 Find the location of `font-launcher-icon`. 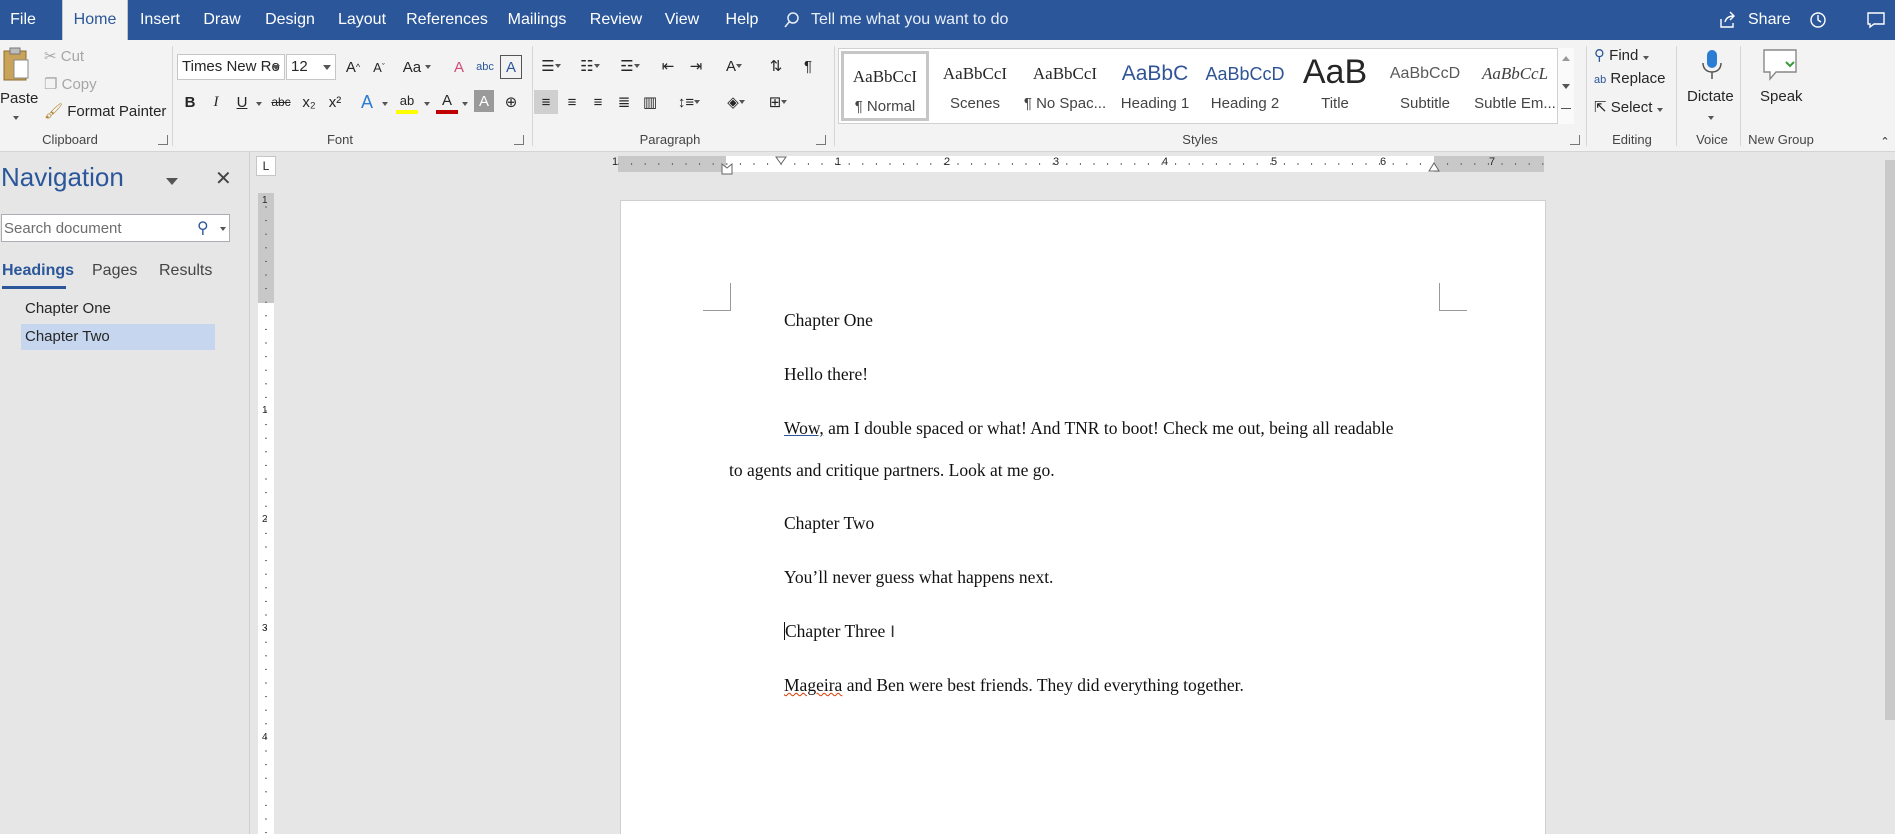

font-launcher-icon is located at coordinates (519, 140).